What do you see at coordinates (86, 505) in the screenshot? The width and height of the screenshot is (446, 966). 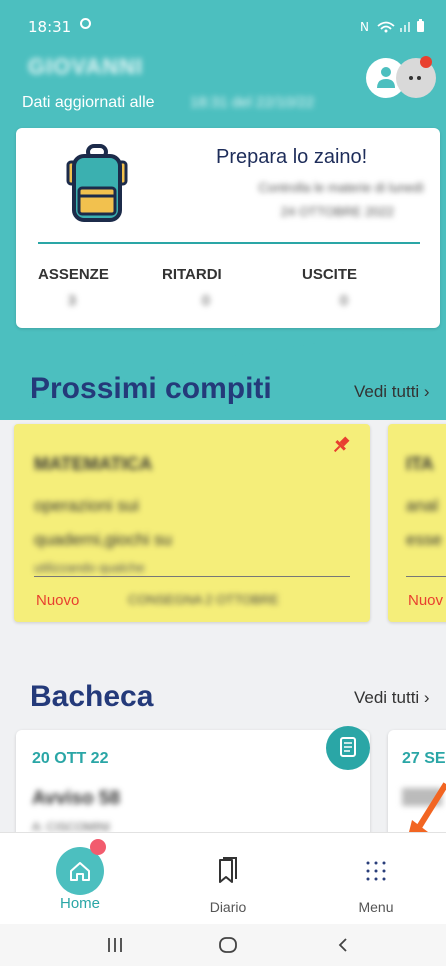 I see `homework-line: operazioni sui` at bounding box center [86, 505].